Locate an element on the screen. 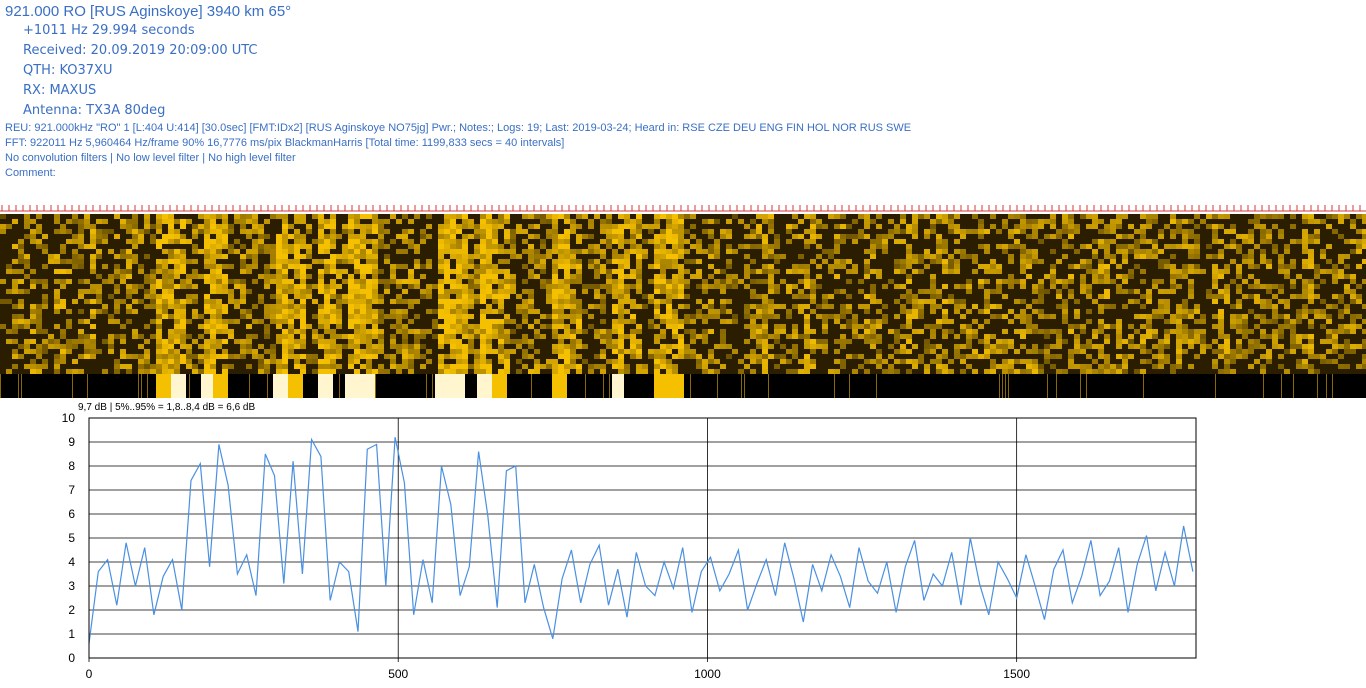 This screenshot has height=688, width=1366. antenna-line: Antenna: TX3A 80deg is located at coordinates (94, 110).